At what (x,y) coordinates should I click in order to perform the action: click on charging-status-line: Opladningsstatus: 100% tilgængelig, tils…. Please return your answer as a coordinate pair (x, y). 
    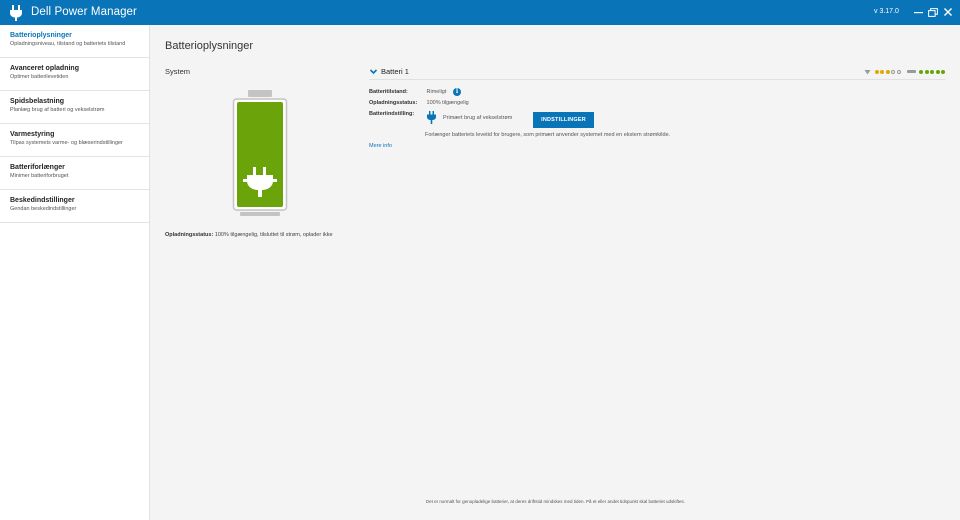
    Looking at the image, I should click on (249, 235).